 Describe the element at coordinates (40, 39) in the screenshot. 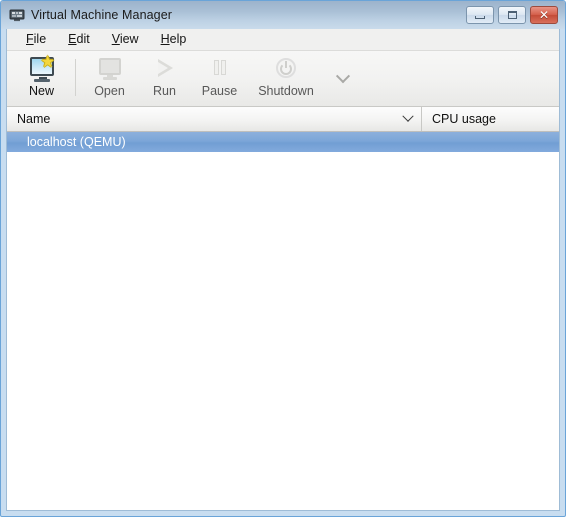

I see `menu-file-rest: ile` at that location.